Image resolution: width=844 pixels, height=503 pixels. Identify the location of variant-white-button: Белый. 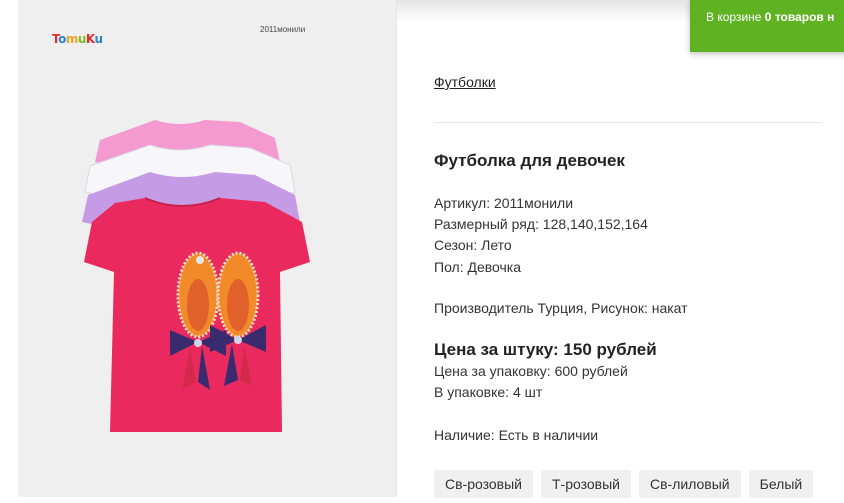
(781, 484).